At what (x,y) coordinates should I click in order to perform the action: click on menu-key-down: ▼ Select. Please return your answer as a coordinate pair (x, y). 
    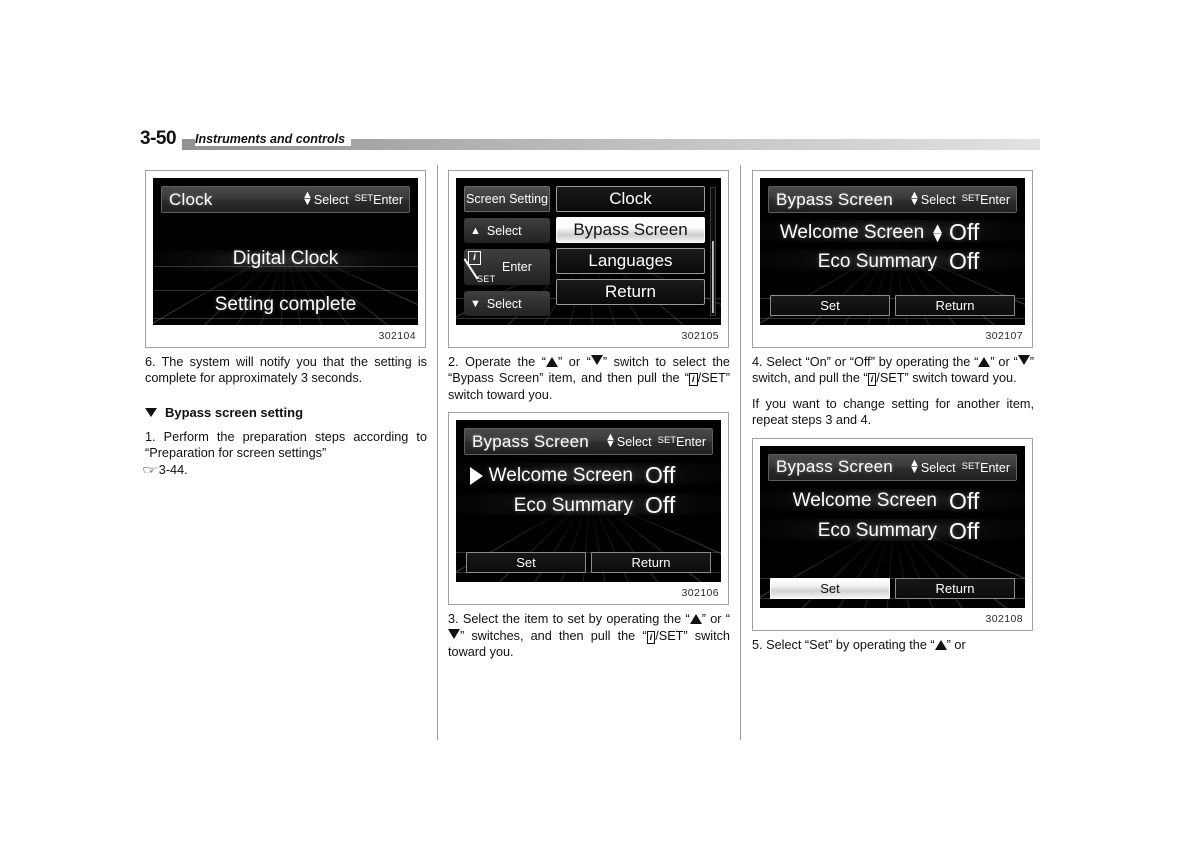
    Looking at the image, I should click on (507, 303).